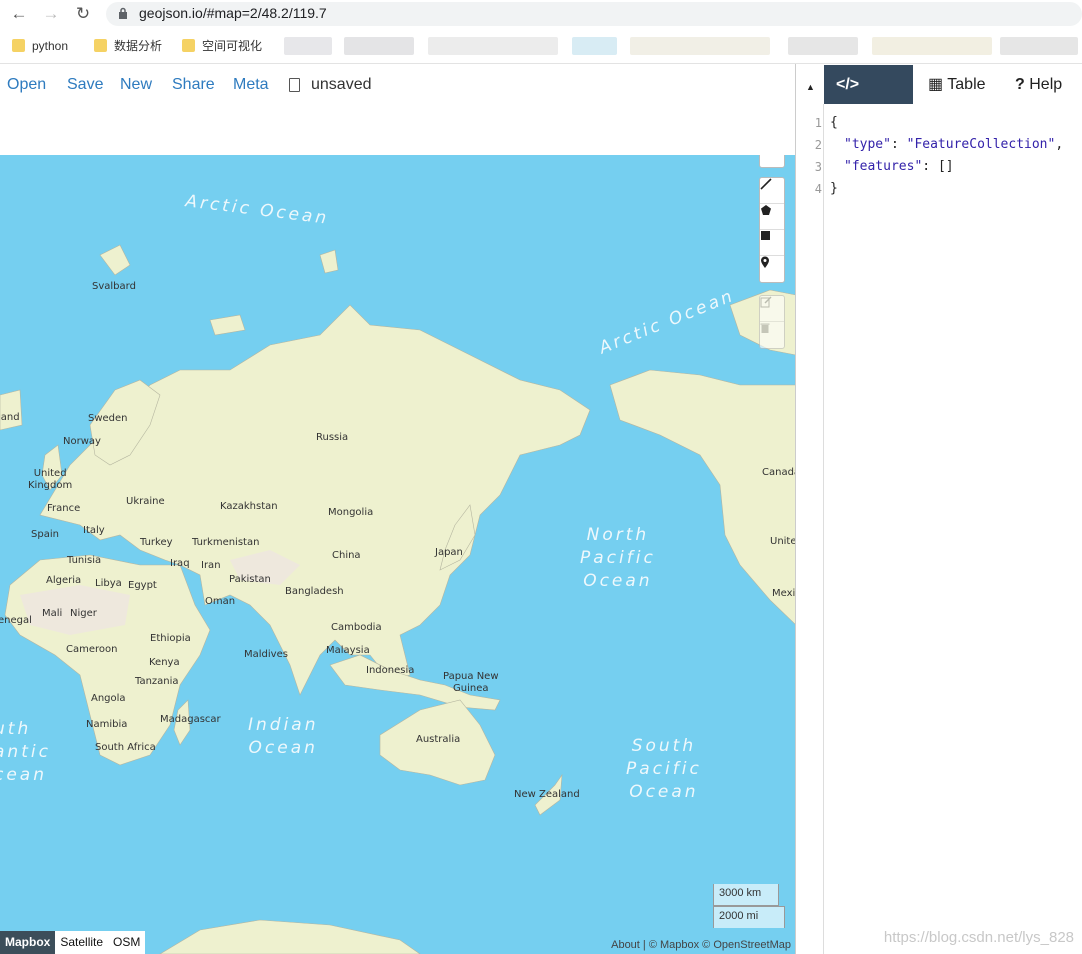 The image size is (1082, 954). Describe the element at coordinates (136, 85) in the screenshot. I see `menu-new: New` at that location.